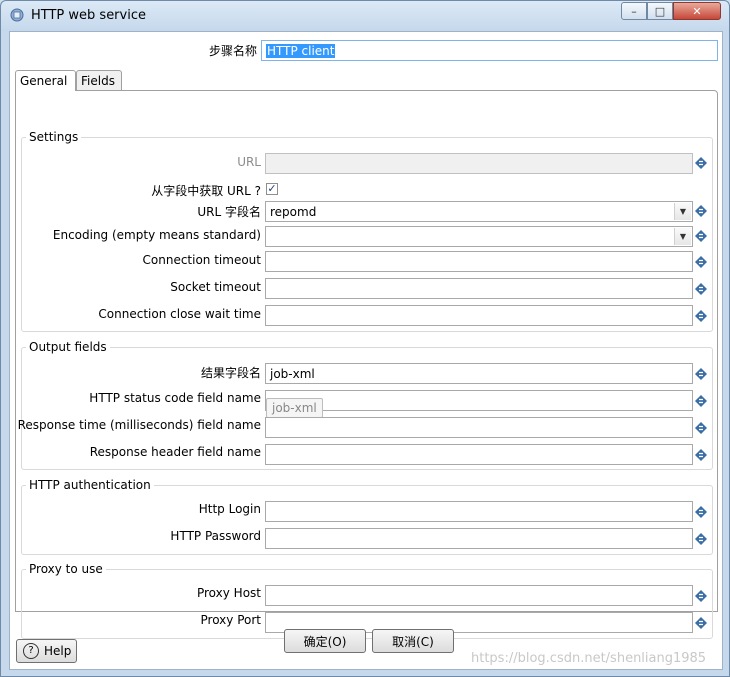  Describe the element at coordinates (175, 452) in the screenshot. I see `response-header-label: Response header field name` at that location.